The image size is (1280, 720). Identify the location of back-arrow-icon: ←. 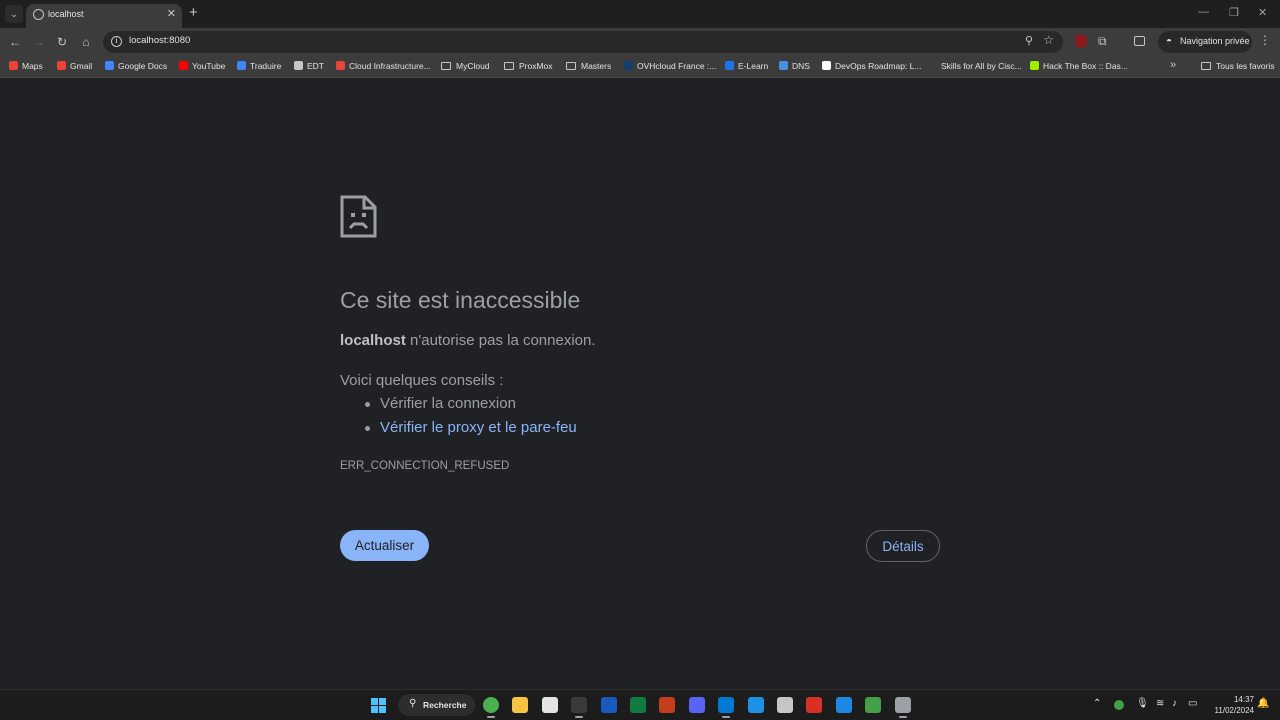
(15, 42).